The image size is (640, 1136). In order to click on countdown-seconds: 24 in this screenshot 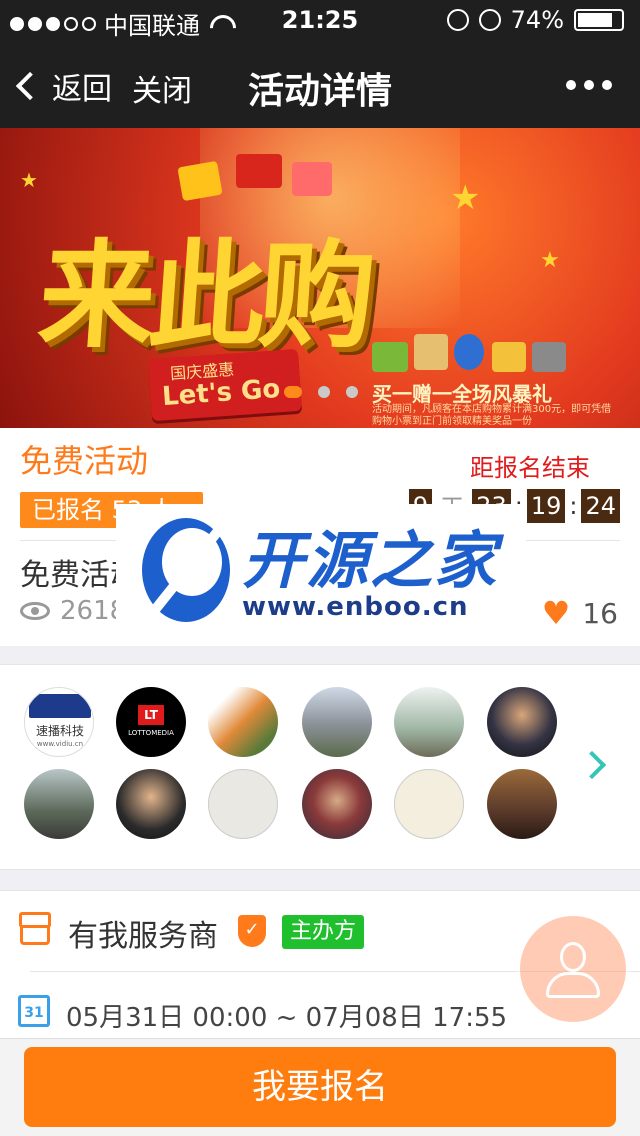, I will do `click(600, 505)`.